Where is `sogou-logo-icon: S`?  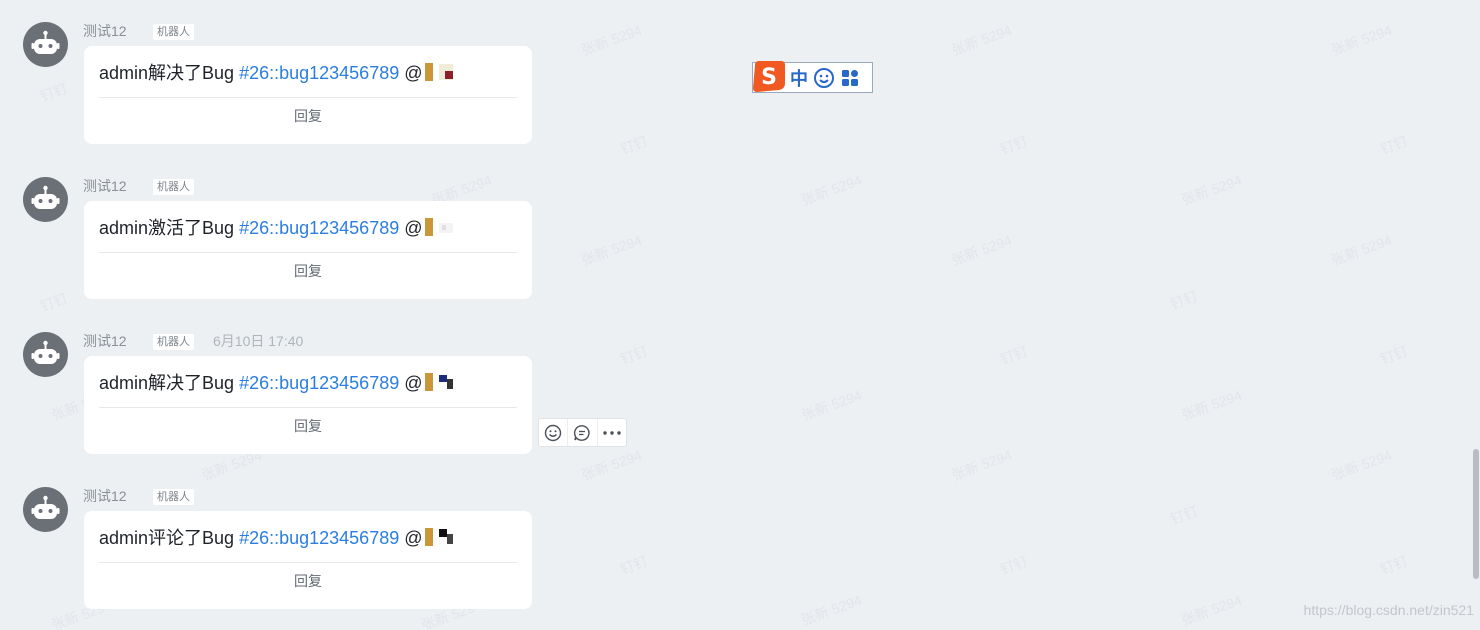
sogou-logo-icon: S is located at coordinates (769, 76).